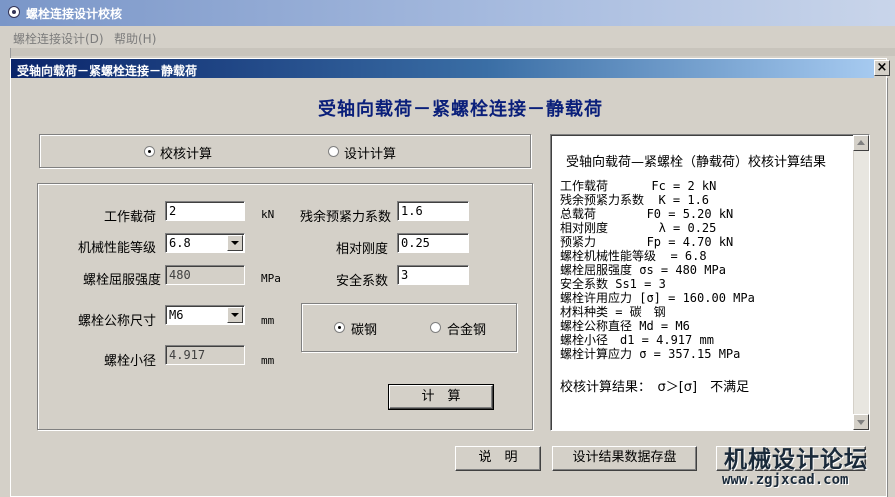 The width and height of the screenshot is (895, 497). Describe the element at coordinates (466, 328) in the screenshot. I see `alloy-steel-label: 合金钢` at that location.